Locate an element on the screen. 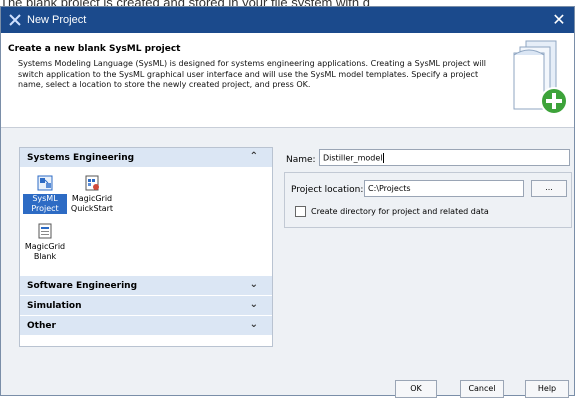  ok-button: OK is located at coordinates (416, 389).